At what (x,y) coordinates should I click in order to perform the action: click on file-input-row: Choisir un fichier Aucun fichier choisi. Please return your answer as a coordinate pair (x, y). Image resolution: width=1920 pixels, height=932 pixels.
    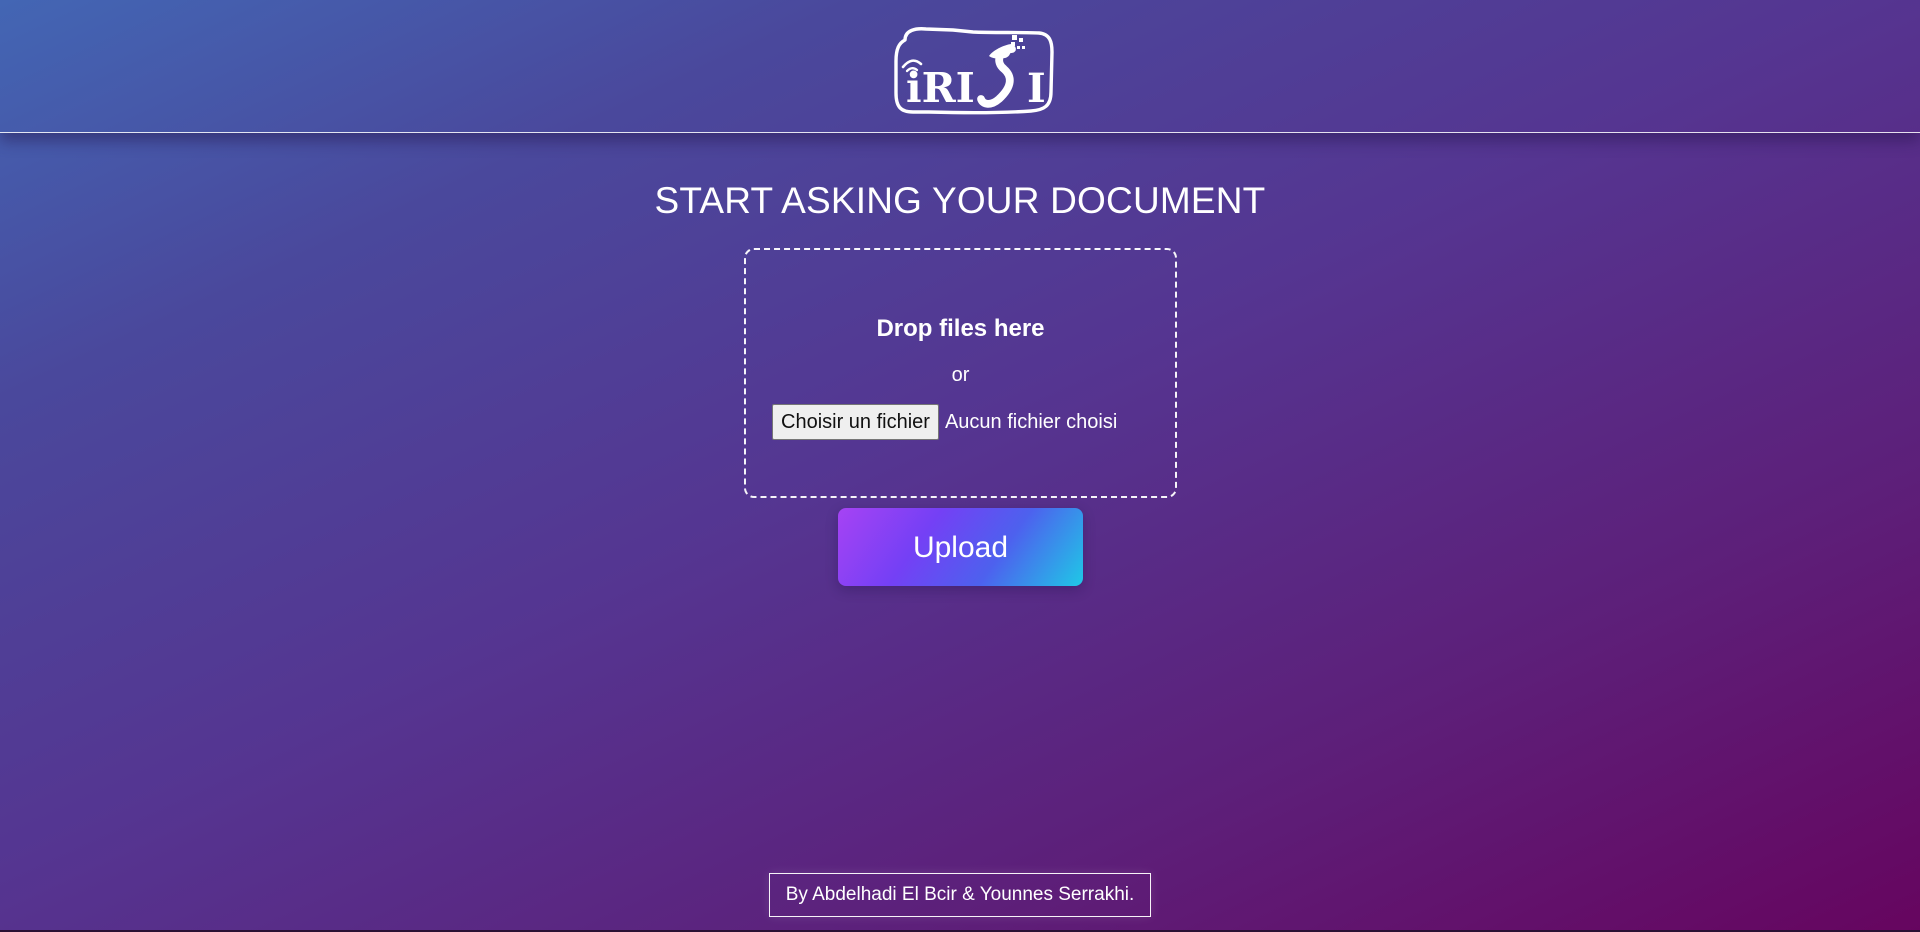
    Looking at the image, I should click on (944, 422).